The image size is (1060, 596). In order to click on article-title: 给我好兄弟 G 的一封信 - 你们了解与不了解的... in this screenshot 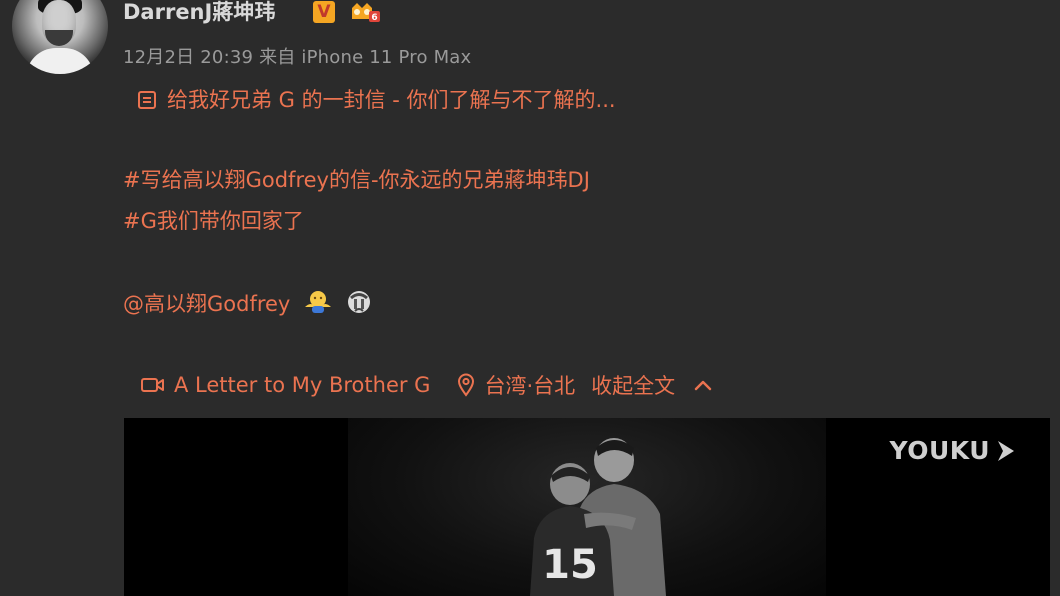, I will do `click(391, 100)`.